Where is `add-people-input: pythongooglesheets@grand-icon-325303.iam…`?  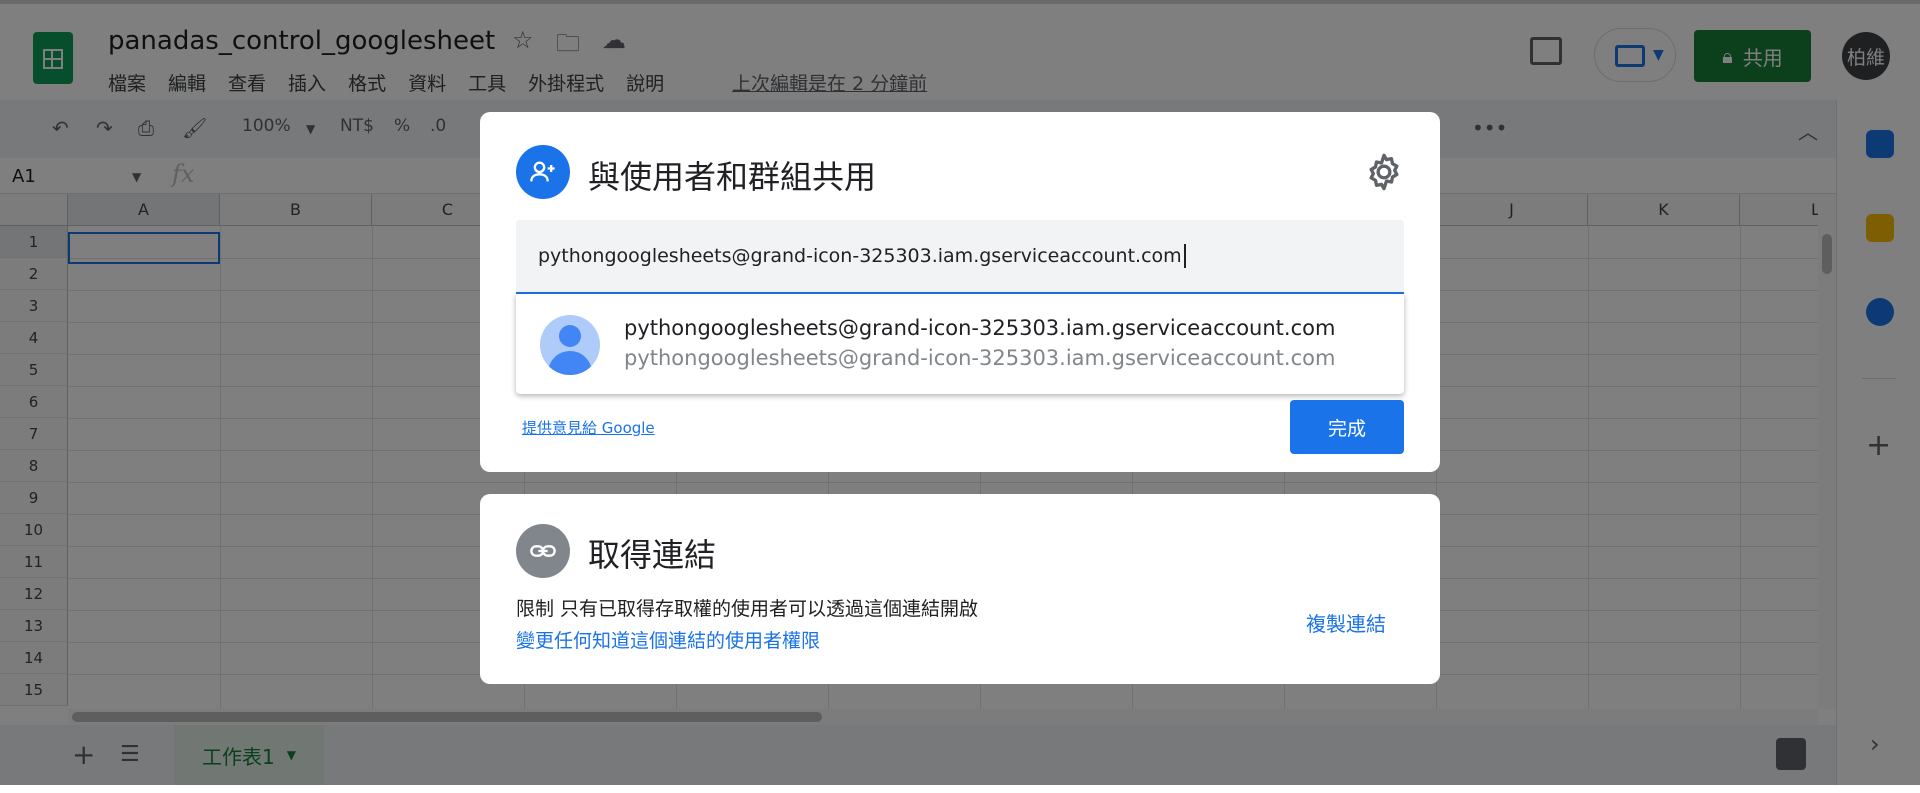
add-people-input: pythongooglesheets@grand-icon-325303.iam… is located at coordinates (960, 257).